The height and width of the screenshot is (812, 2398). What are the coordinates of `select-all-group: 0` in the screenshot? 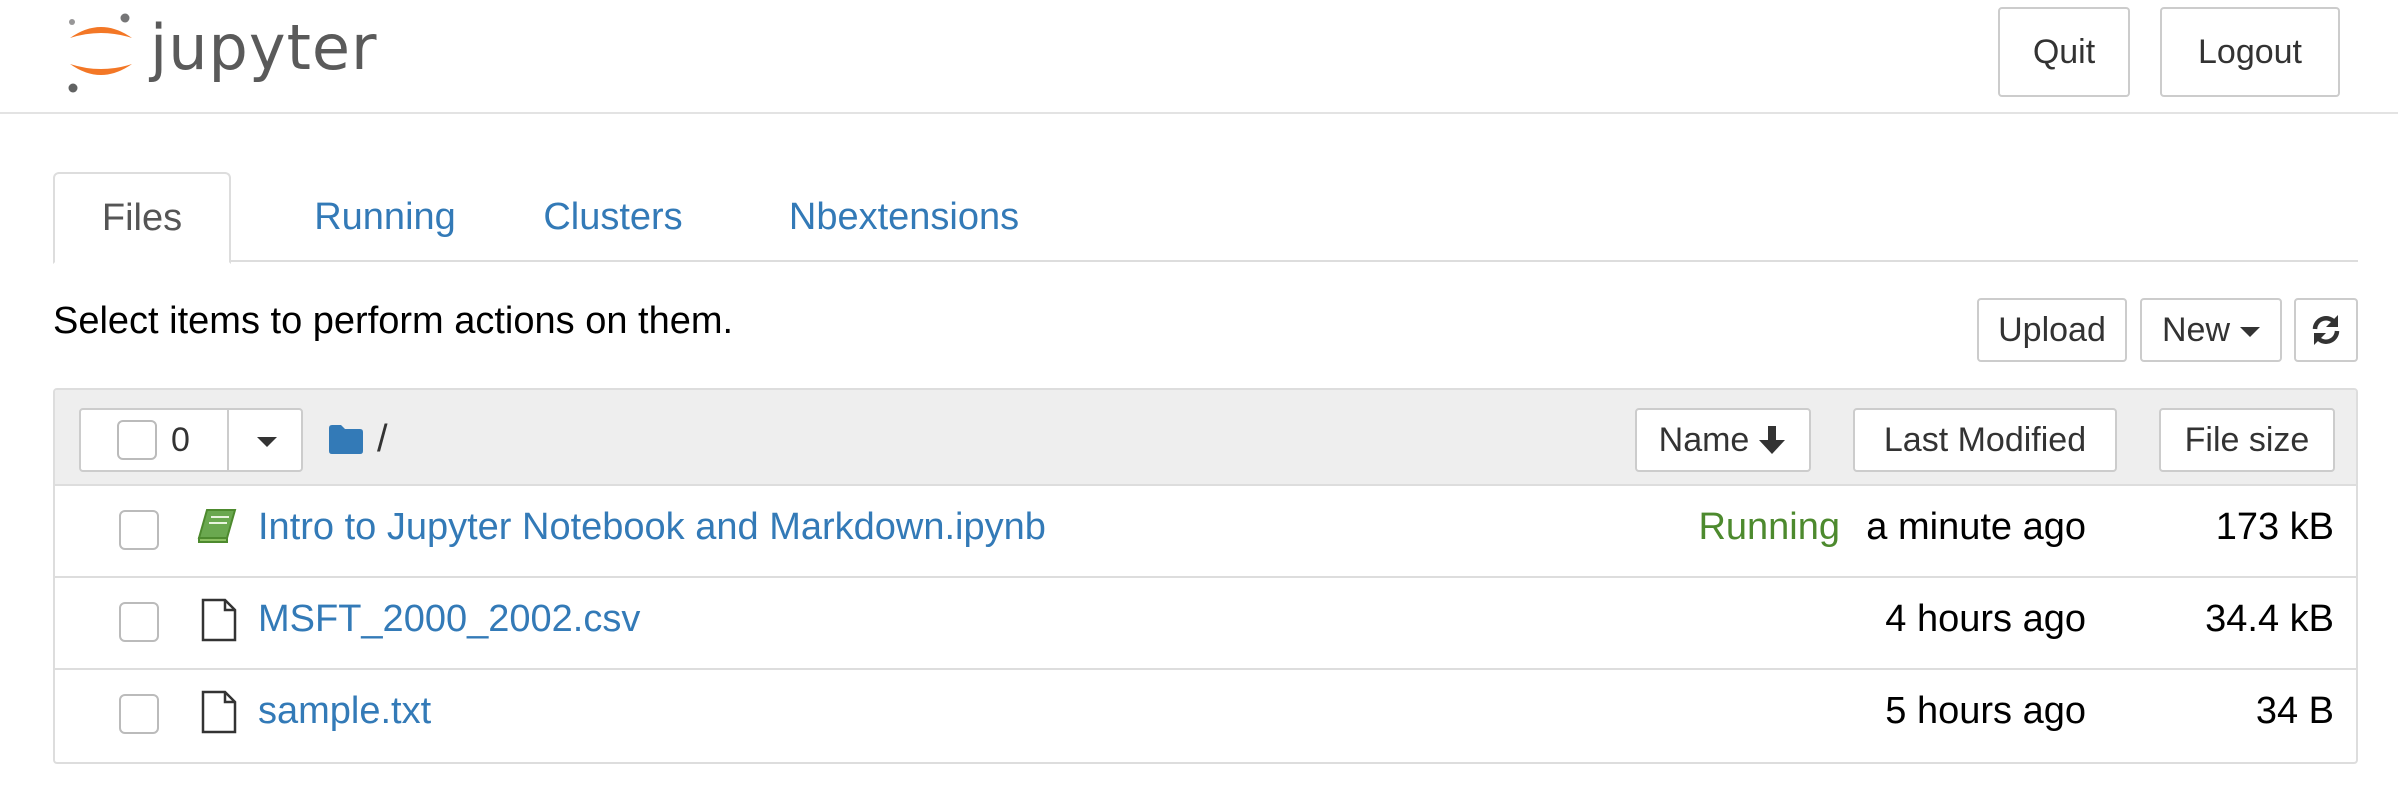 It's located at (191, 440).